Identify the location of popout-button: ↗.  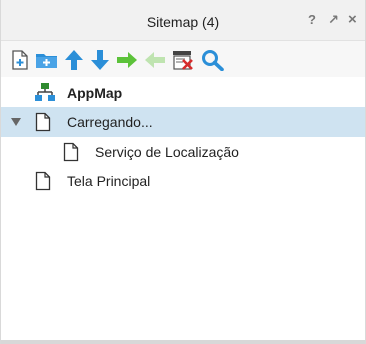
(333, 20).